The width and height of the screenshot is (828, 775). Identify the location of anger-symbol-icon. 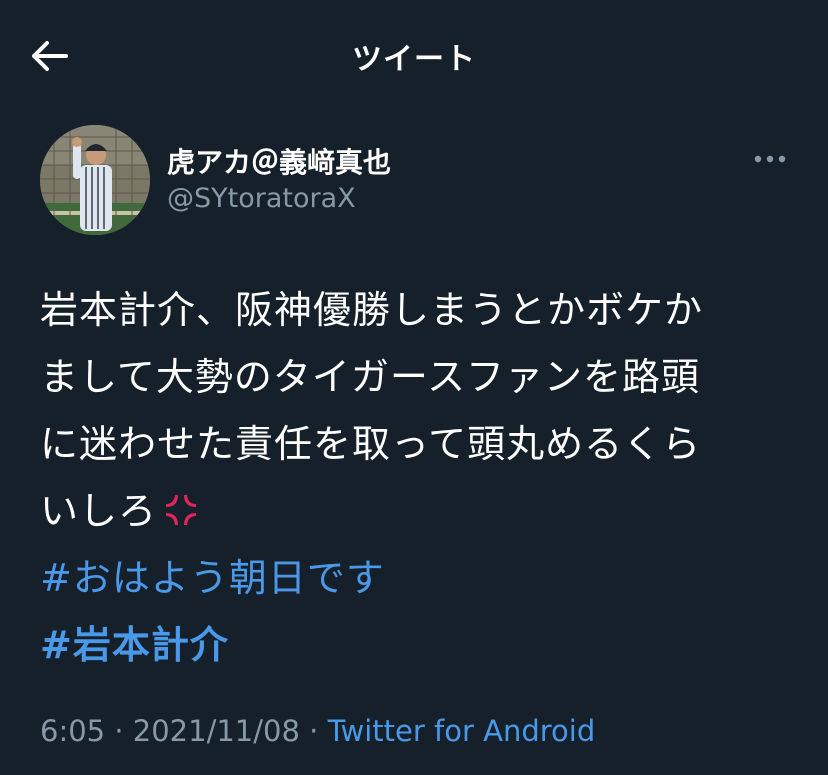
(181, 504).